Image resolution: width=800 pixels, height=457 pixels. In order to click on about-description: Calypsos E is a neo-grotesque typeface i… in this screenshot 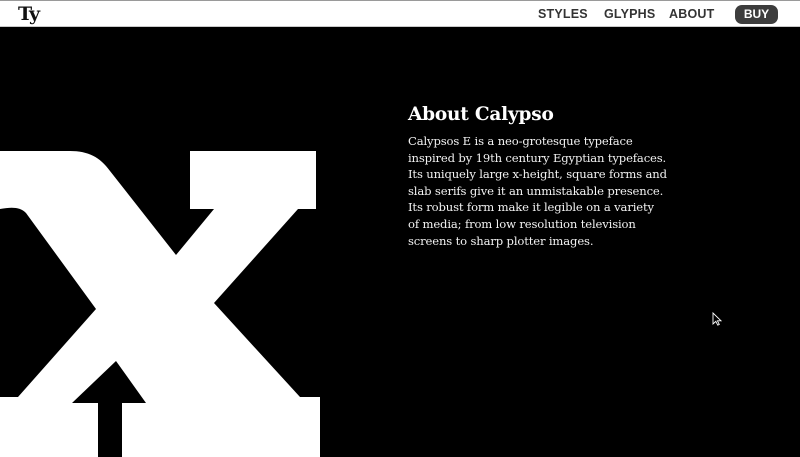, I will do `click(537, 191)`.